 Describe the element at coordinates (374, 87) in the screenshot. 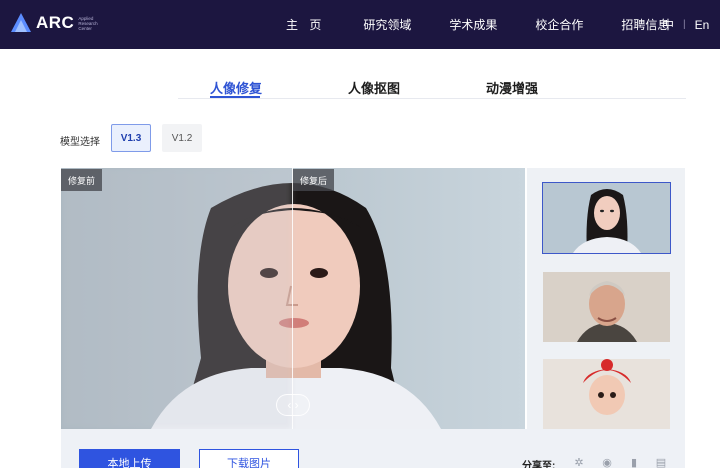

I see `tab-portrait-matting: 人像抠图` at that location.